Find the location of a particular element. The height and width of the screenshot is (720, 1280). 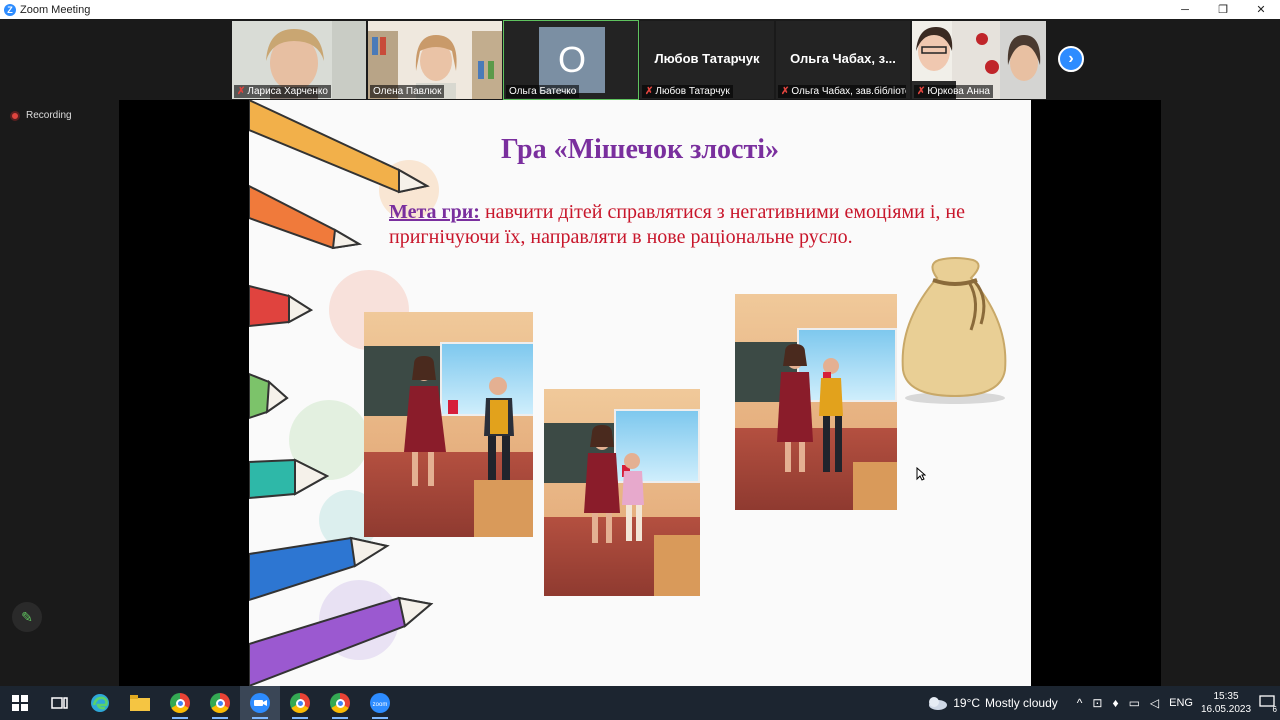

system-clock: 15:35 16.05.2023 is located at coordinates (1226, 703).